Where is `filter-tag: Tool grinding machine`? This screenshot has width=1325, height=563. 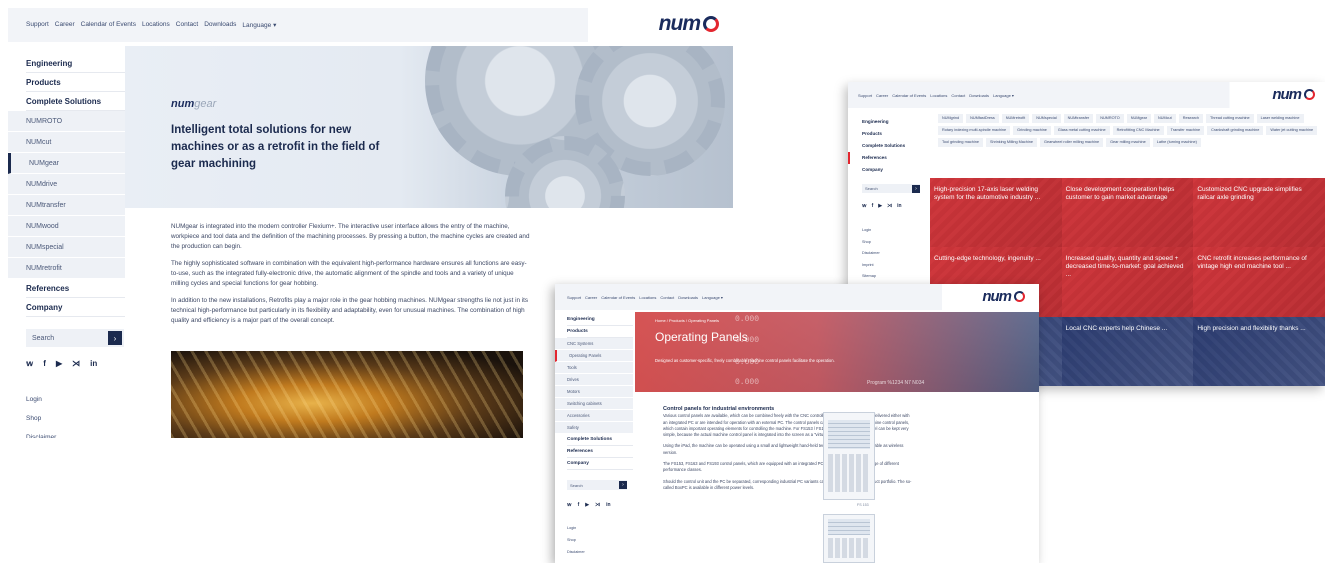
filter-tag: Tool grinding machine is located at coordinates (960, 142).